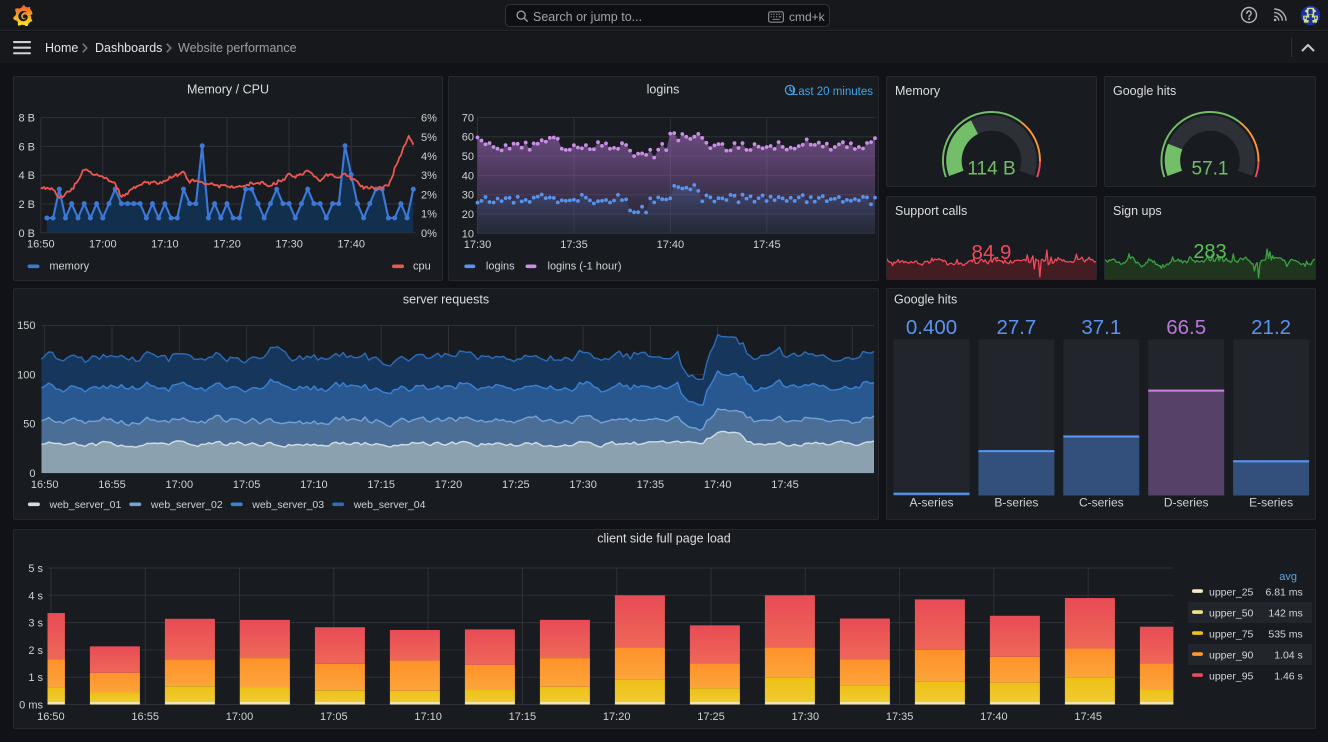 This screenshot has width=1328, height=742. What do you see at coordinates (1016, 327) in the screenshot?
I see `svg-text: 27.7` at bounding box center [1016, 327].